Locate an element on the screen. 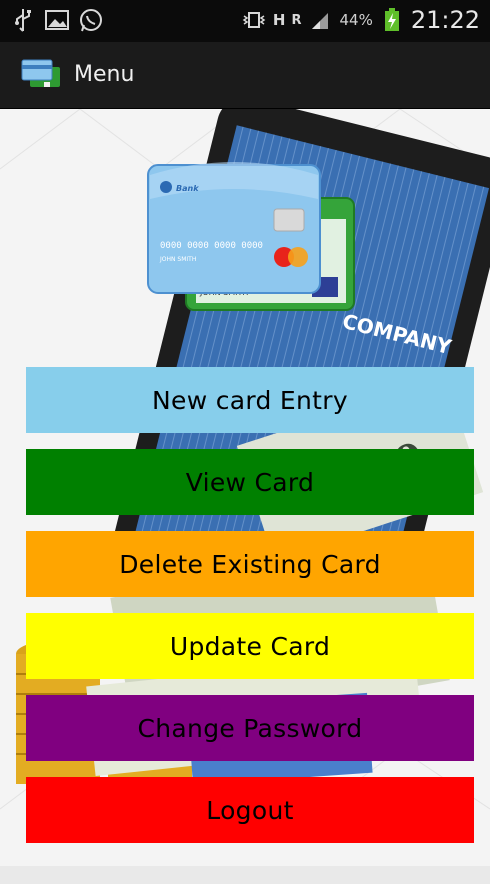  action-bar: Menu is located at coordinates (245, 75).